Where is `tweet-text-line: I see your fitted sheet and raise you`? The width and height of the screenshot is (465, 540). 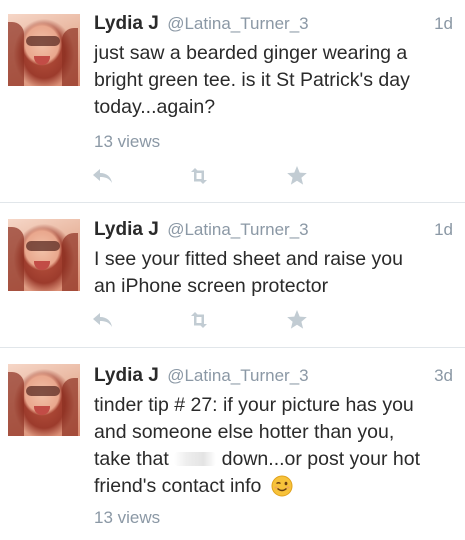 tweet-text-line: I see your fitted sheet and raise you is located at coordinates (248, 259).